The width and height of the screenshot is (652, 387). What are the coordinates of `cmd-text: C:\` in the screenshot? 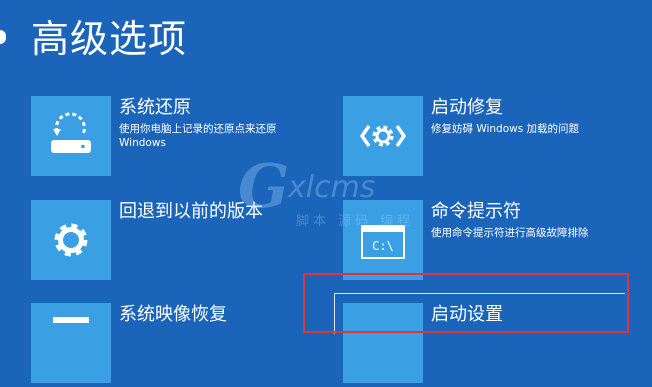 It's located at (383, 246).